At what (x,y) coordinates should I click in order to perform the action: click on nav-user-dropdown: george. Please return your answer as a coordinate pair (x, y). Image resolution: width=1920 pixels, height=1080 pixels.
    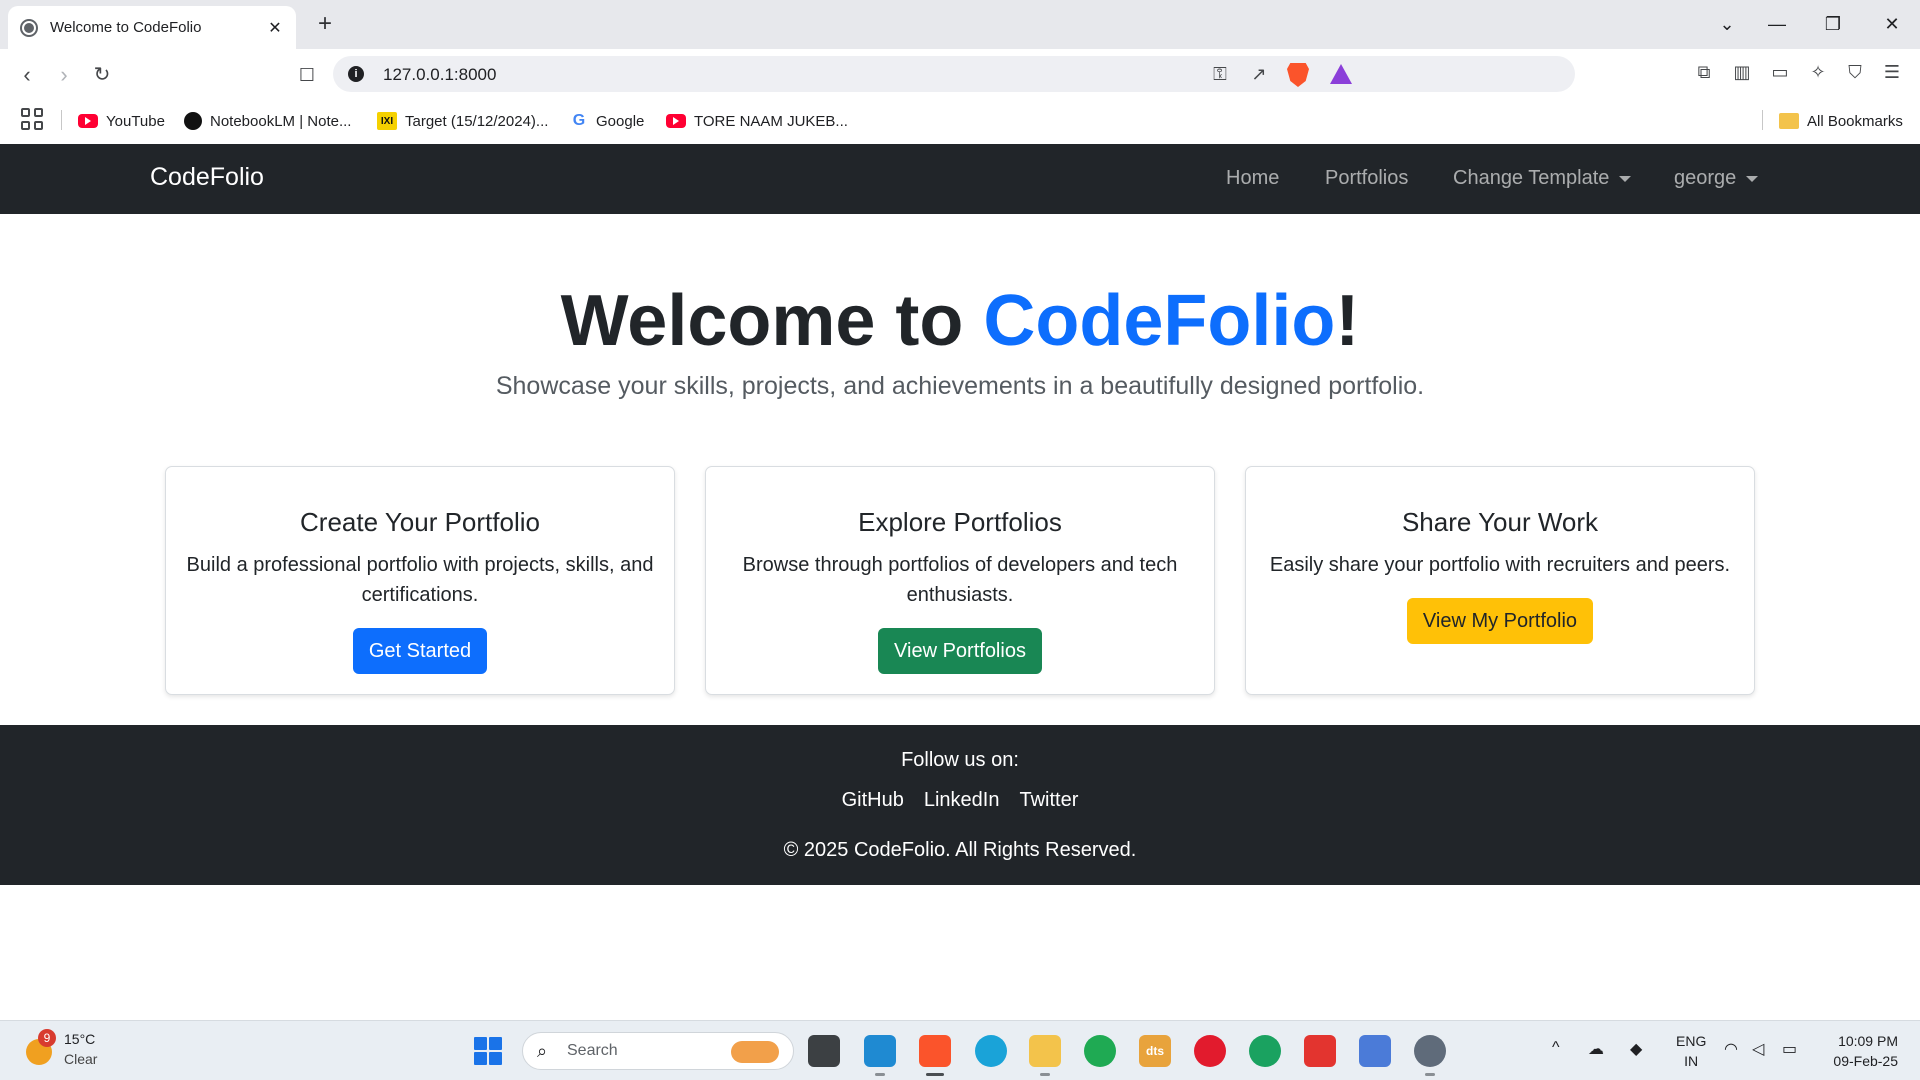
    Looking at the image, I should click on (1716, 178).